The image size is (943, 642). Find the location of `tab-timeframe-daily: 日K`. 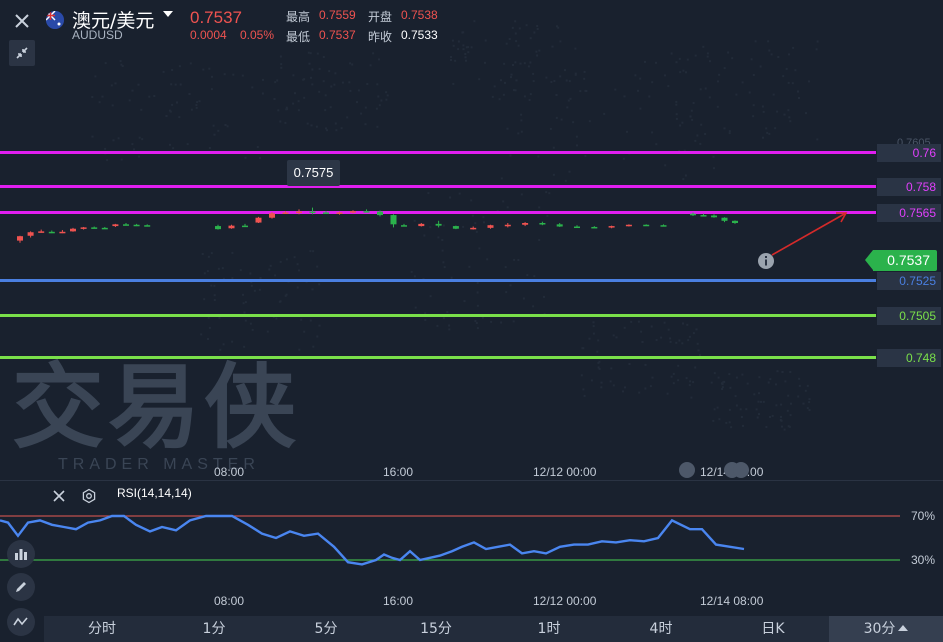

tab-timeframe-daily: 日K is located at coordinates (773, 629).